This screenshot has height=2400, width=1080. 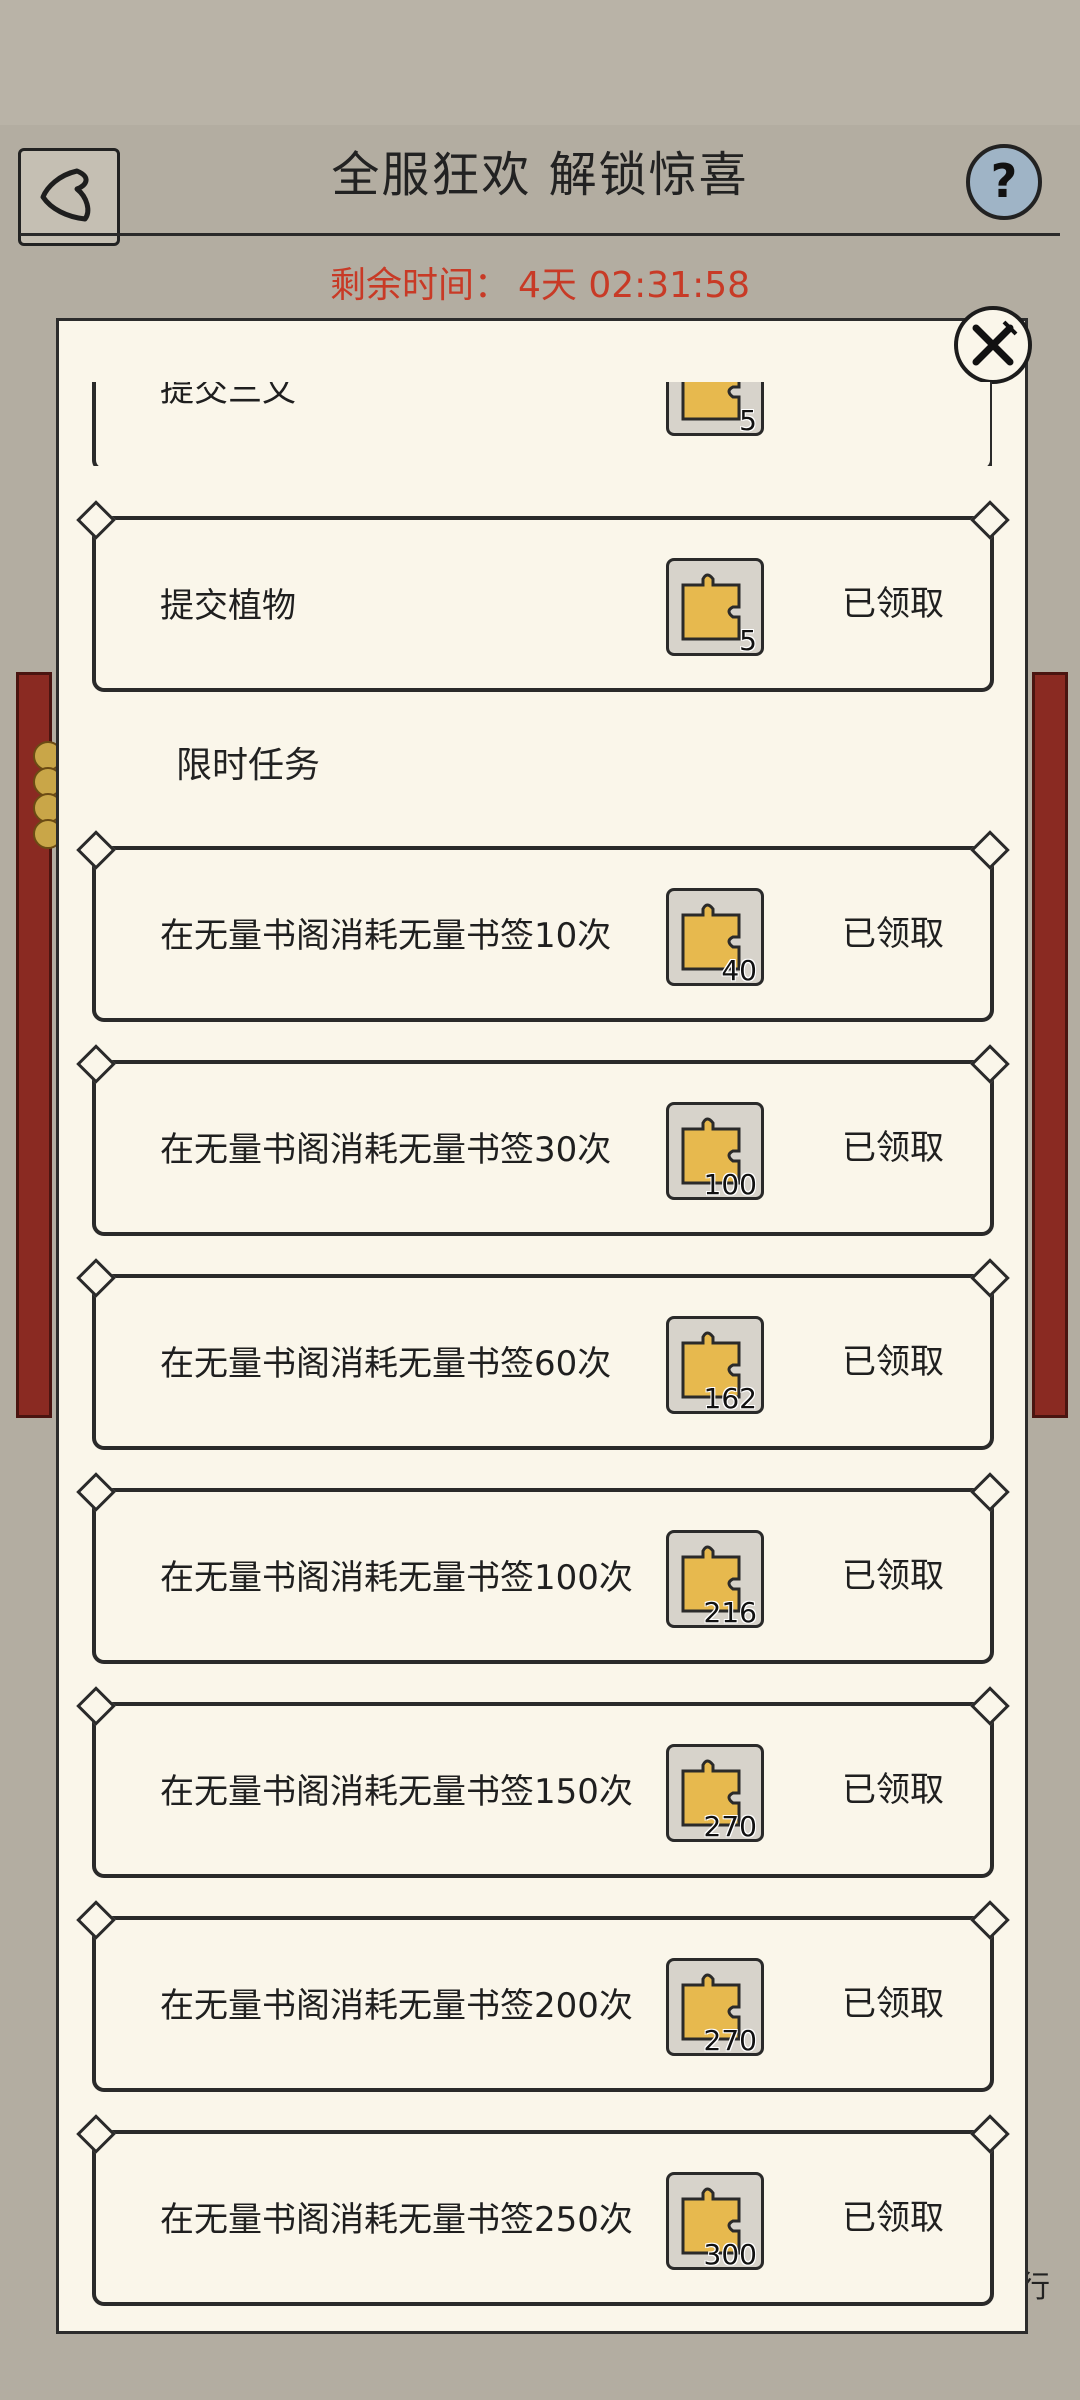 I want to click on task-card: 在无量书阁消耗无量书签250次 300 已领取, so click(x=543, y=2218).